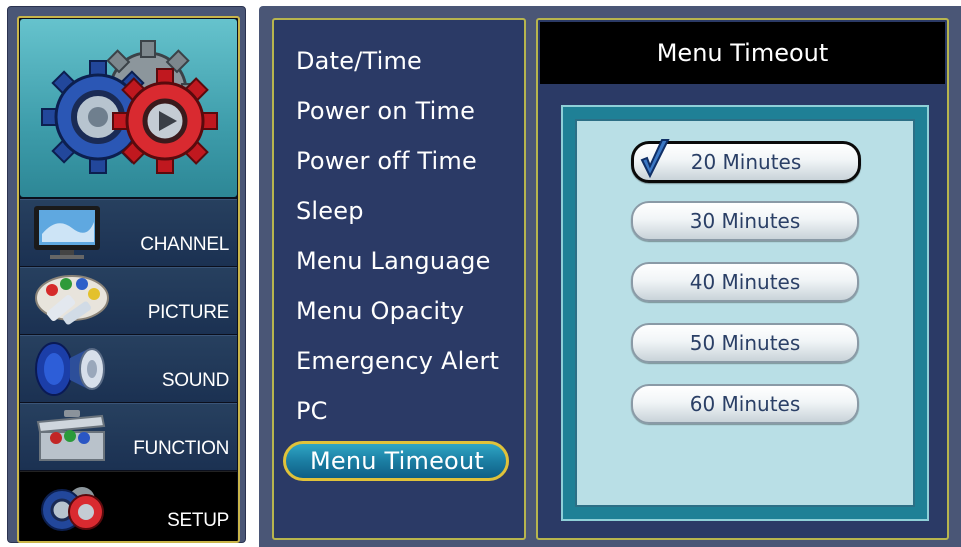 The image size is (961, 547). Describe the element at coordinates (72, 303) in the screenshot. I see `palette-icon` at that location.